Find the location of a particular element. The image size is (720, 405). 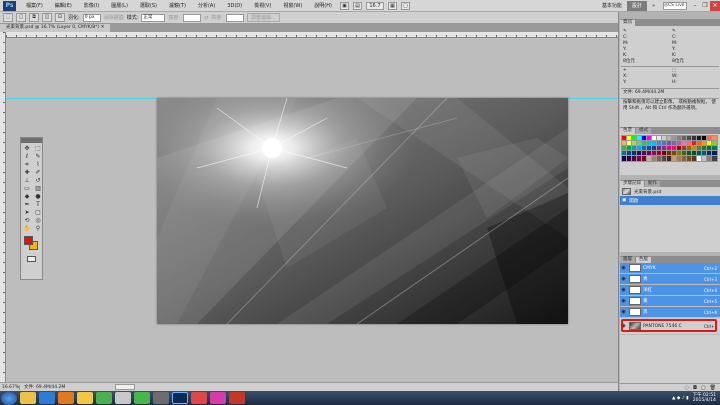

bridge-icon: ▣ is located at coordinates (344, 5).